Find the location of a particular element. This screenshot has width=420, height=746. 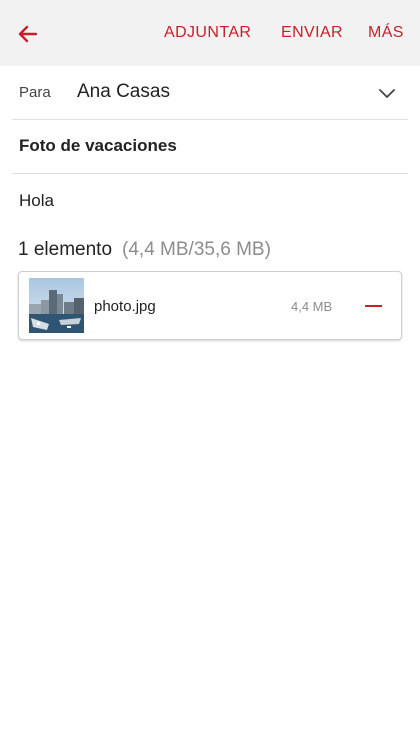

attachment-item: photo.jpg 4,4 MB is located at coordinates (210, 305).